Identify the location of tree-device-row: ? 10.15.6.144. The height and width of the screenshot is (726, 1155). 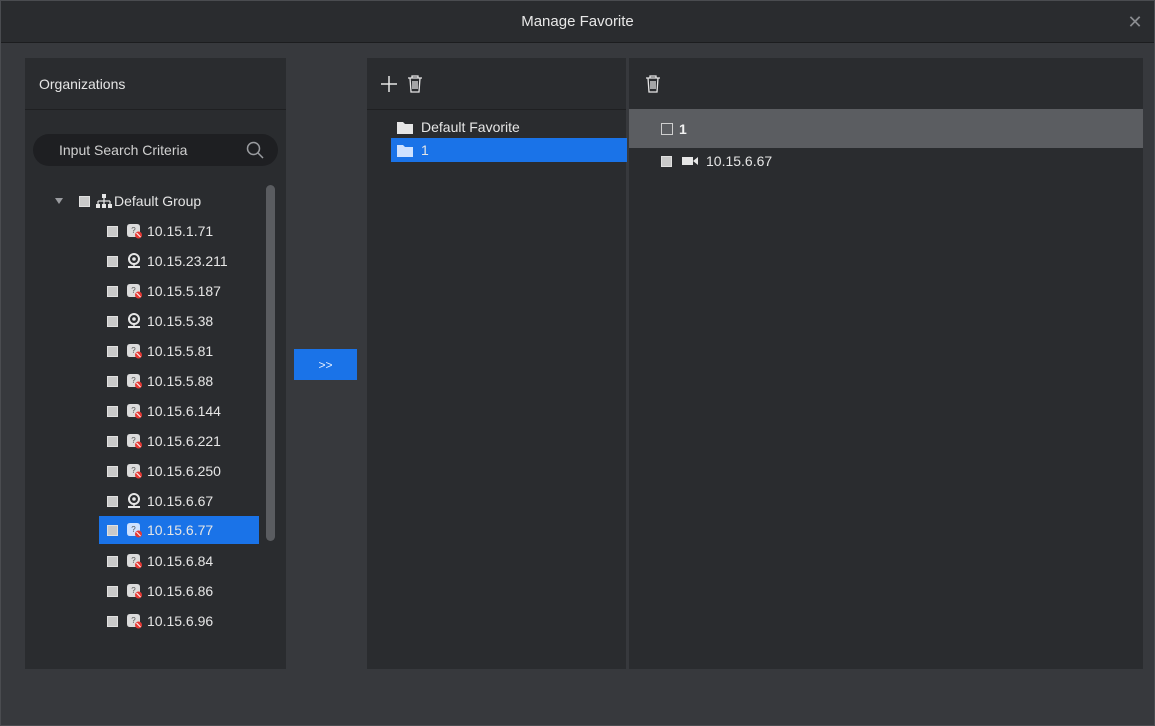
(164, 411).